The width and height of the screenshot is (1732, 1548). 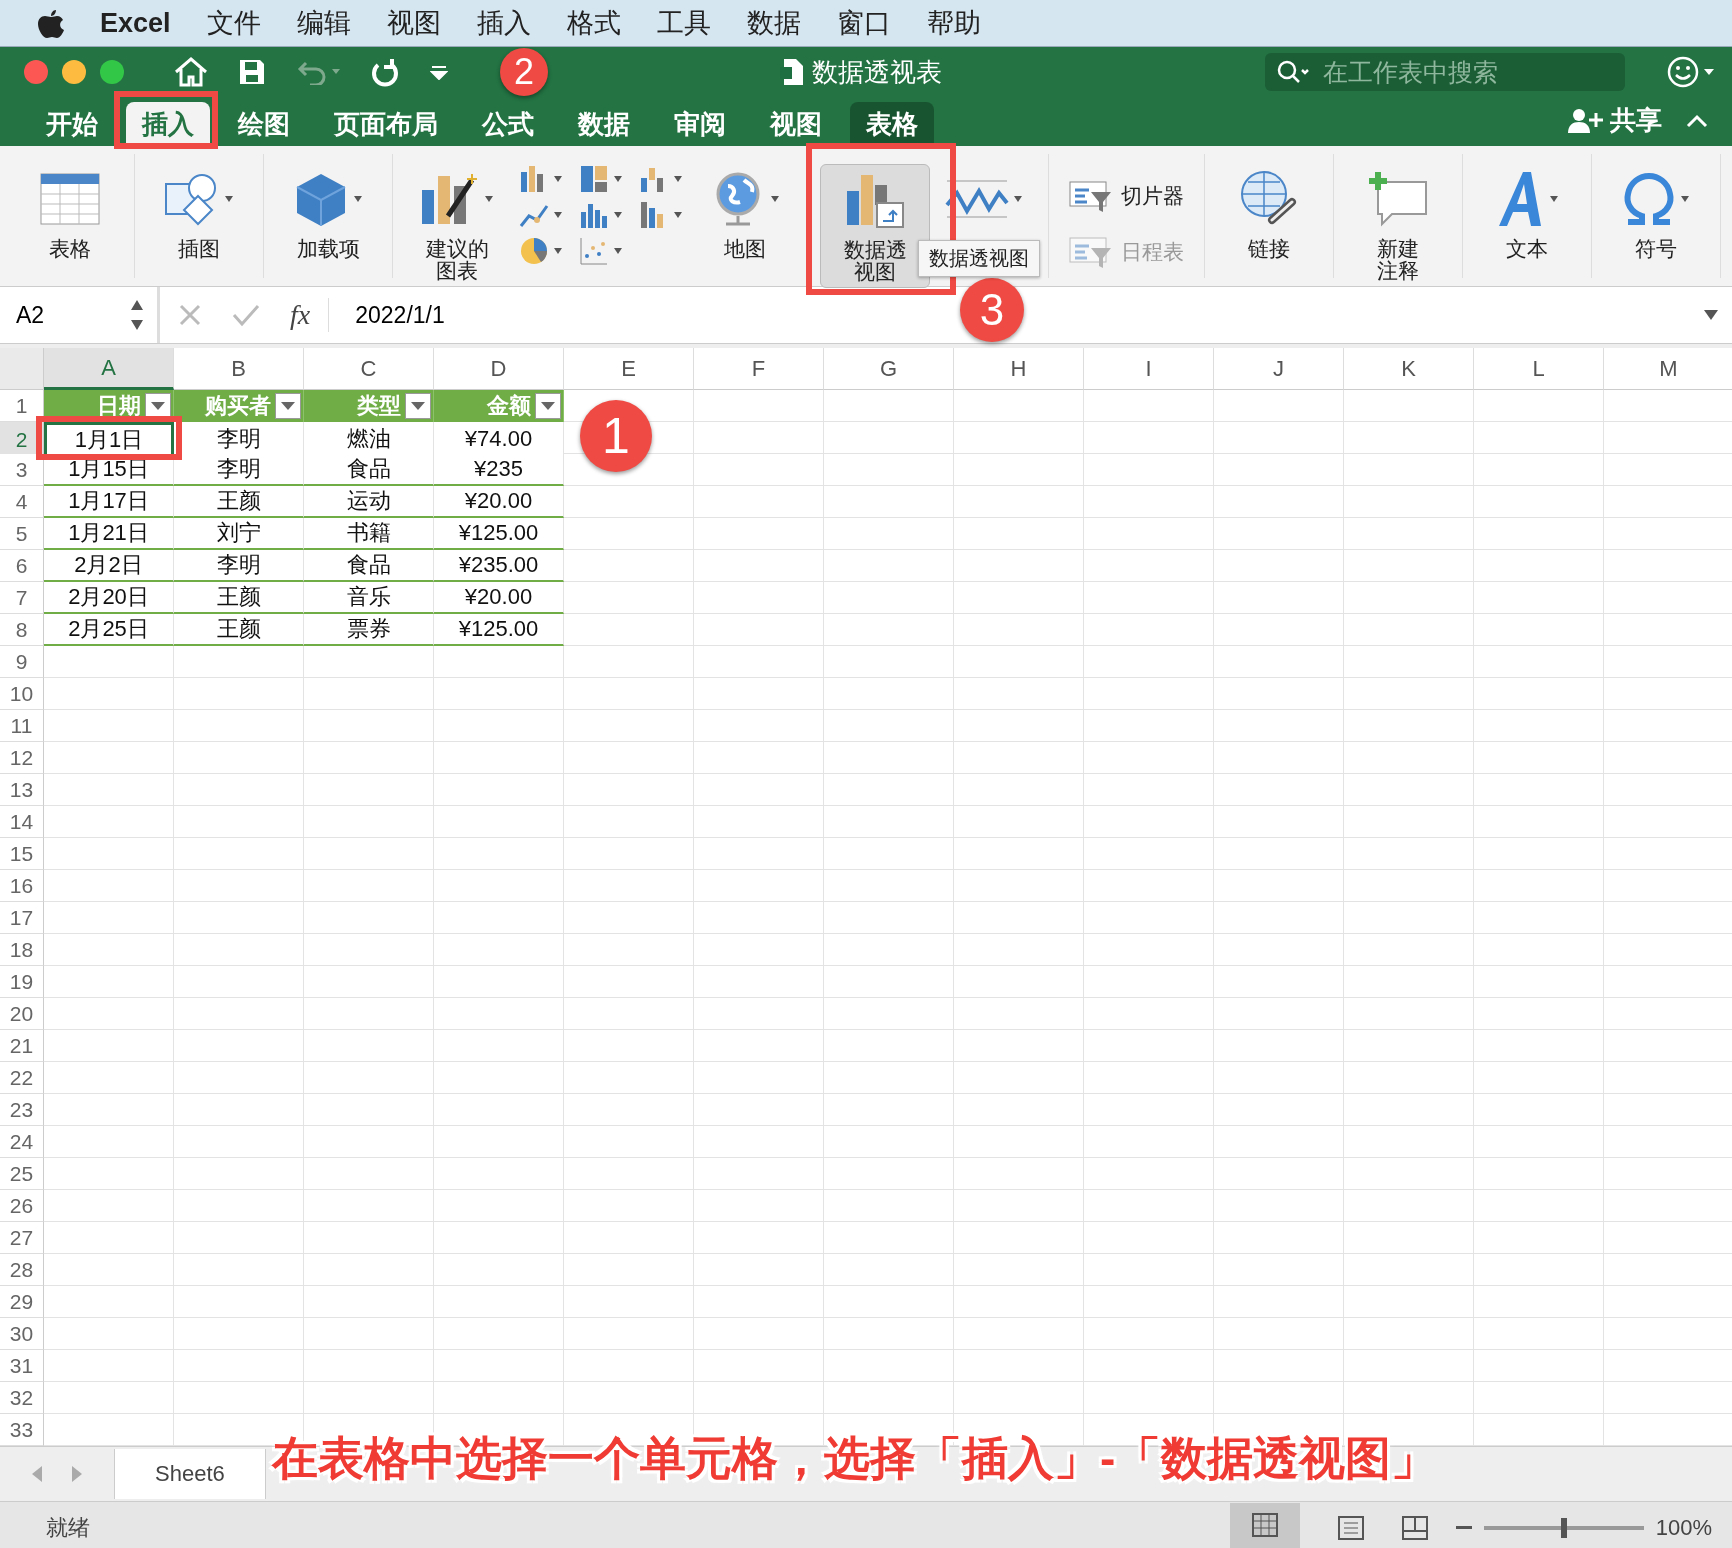 I want to click on function-button: fx, so click(x=300, y=315).